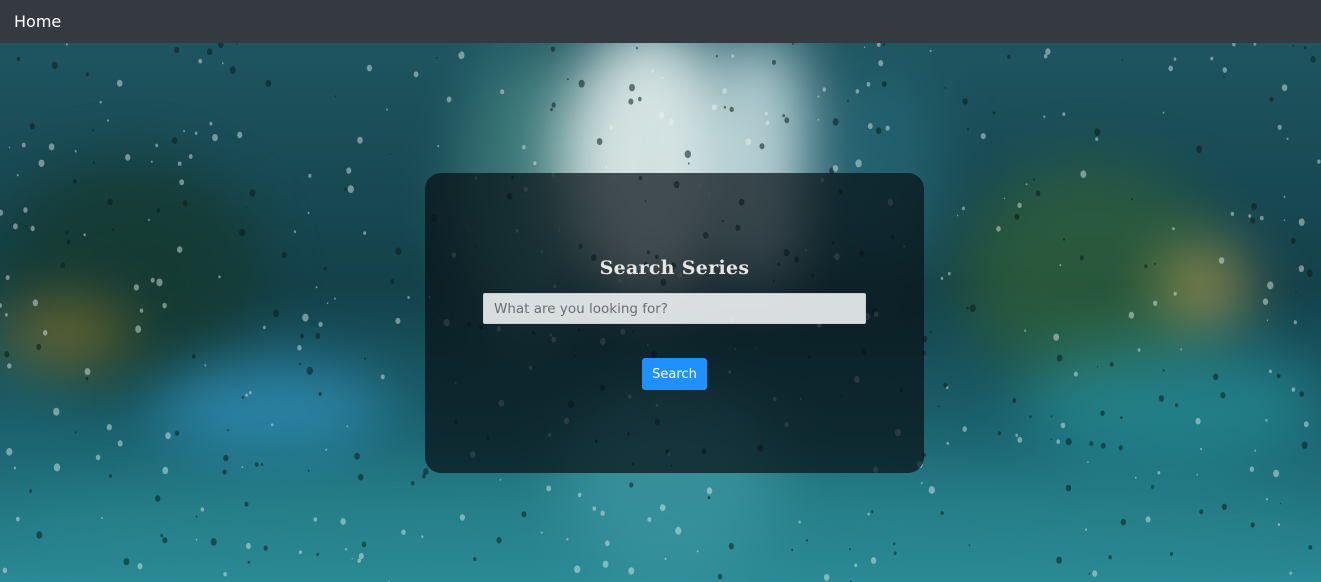 Image resolution: width=1321 pixels, height=582 pixels. What do you see at coordinates (674, 308) in the screenshot?
I see `search-input` at bounding box center [674, 308].